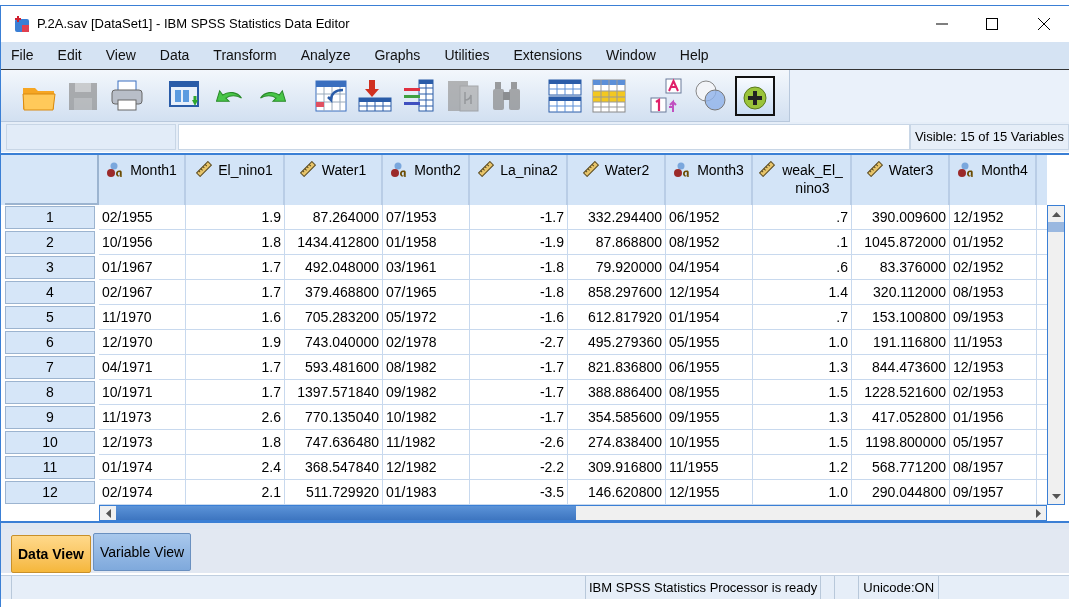 The width and height of the screenshot is (1069, 607). I want to click on table-cell: 492.048000, so click(334, 267).